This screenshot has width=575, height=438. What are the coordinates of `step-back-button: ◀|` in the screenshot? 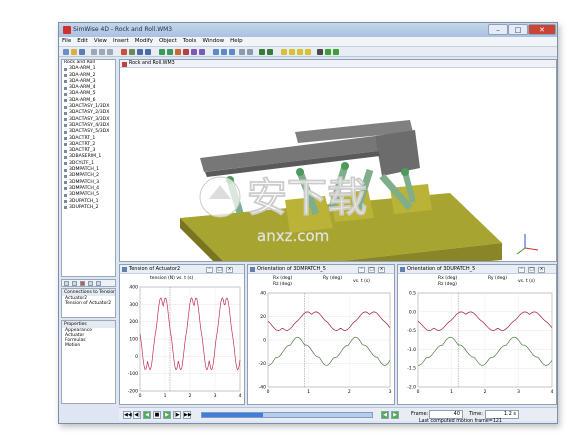 It's located at (137, 415).